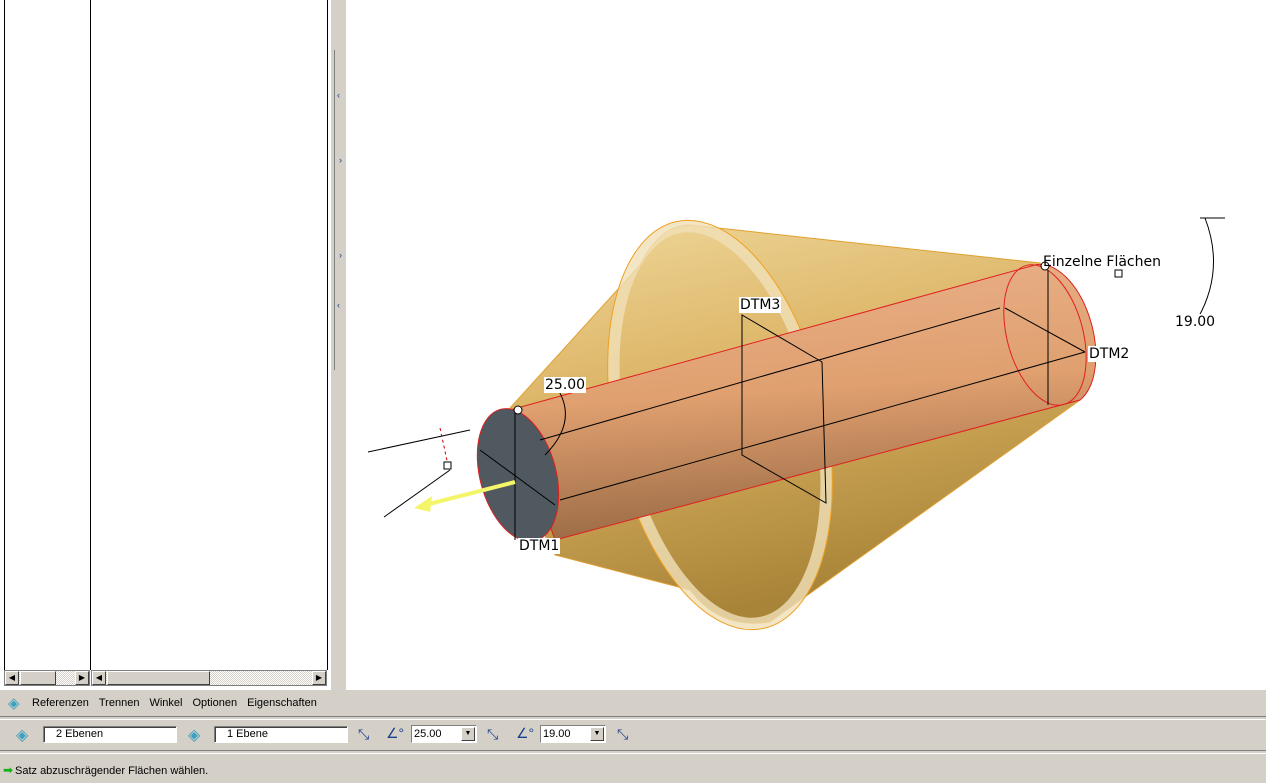  I want to click on tab-referenzen: Referenzen, so click(60, 703).